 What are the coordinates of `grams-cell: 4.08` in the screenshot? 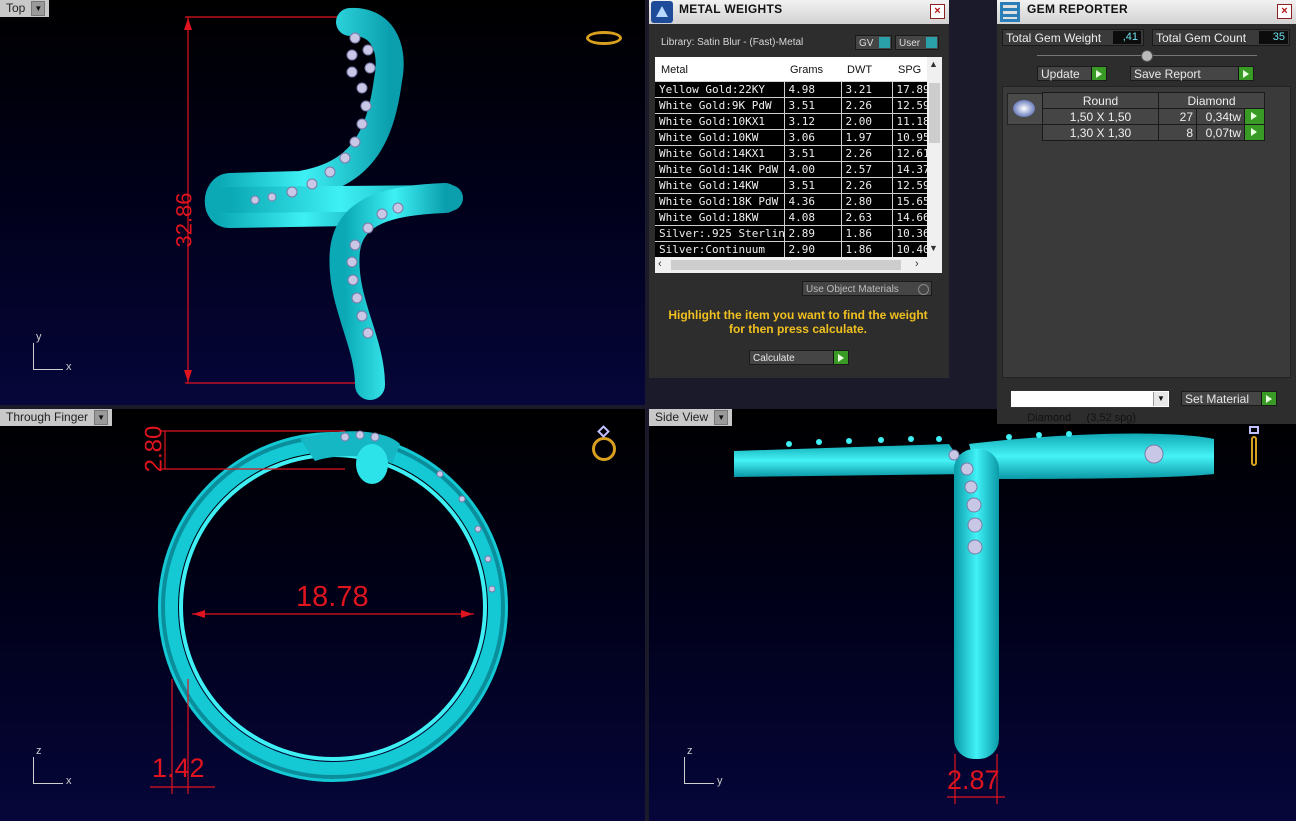 It's located at (813, 217).